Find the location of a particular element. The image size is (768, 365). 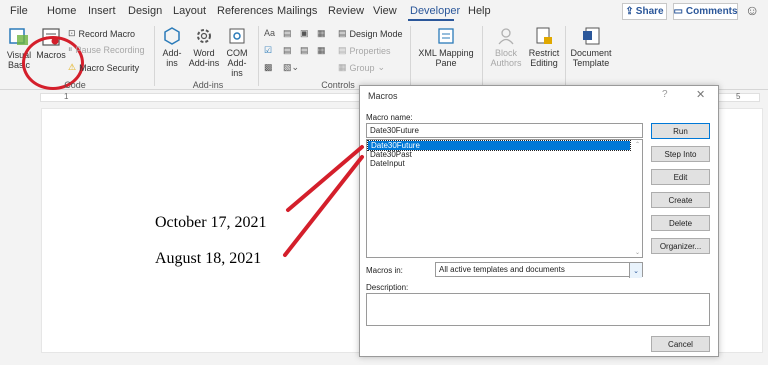

cancel-button: Cancel is located at coordinates (680, 344).